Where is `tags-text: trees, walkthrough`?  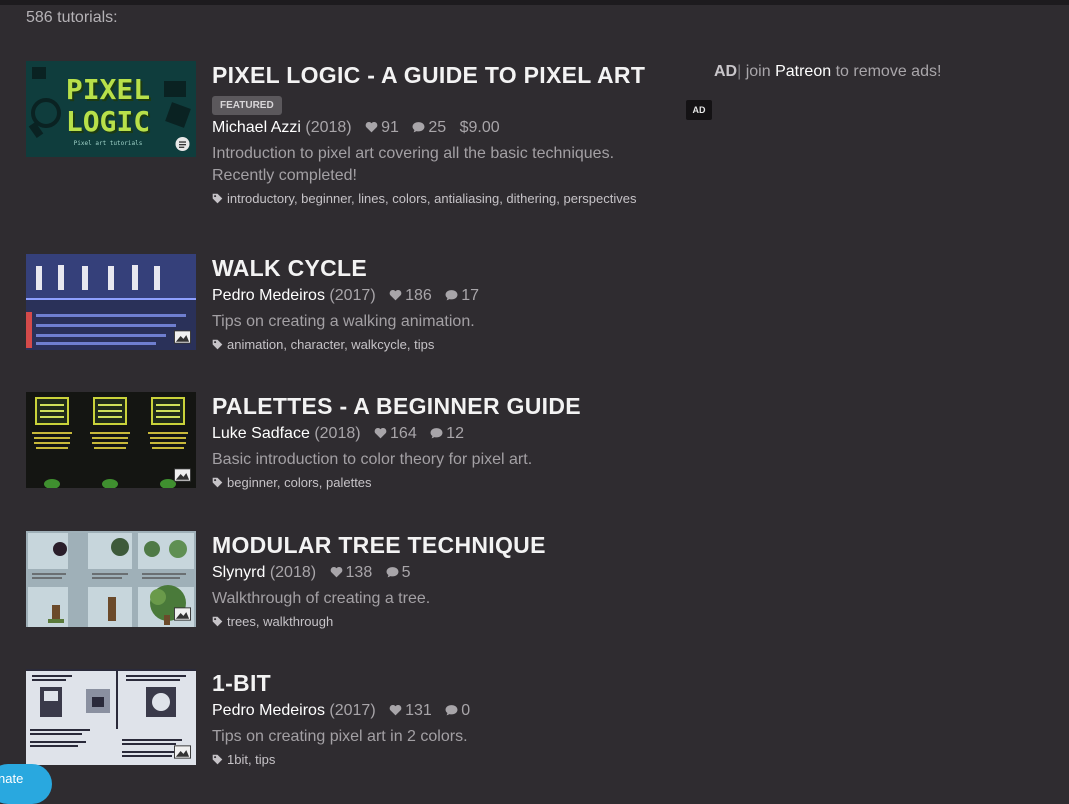 tags-text: trees, walkthrough is located at coordinates (280, 621).